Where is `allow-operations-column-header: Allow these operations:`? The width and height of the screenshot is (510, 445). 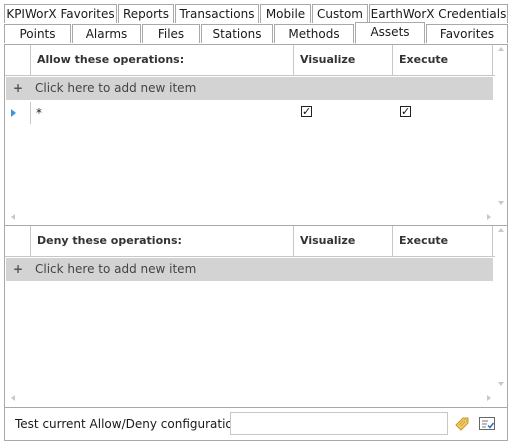 allow-operations-column-header: Allow these operations: is located at coordinates (161, 60).